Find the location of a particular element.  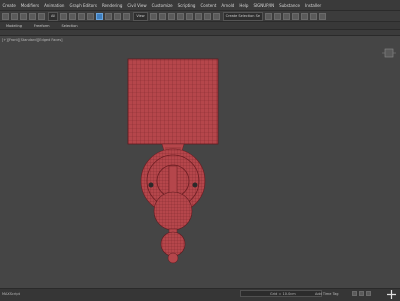

reference-coordinate-dropdown: View is located at coordinates (140, 16).